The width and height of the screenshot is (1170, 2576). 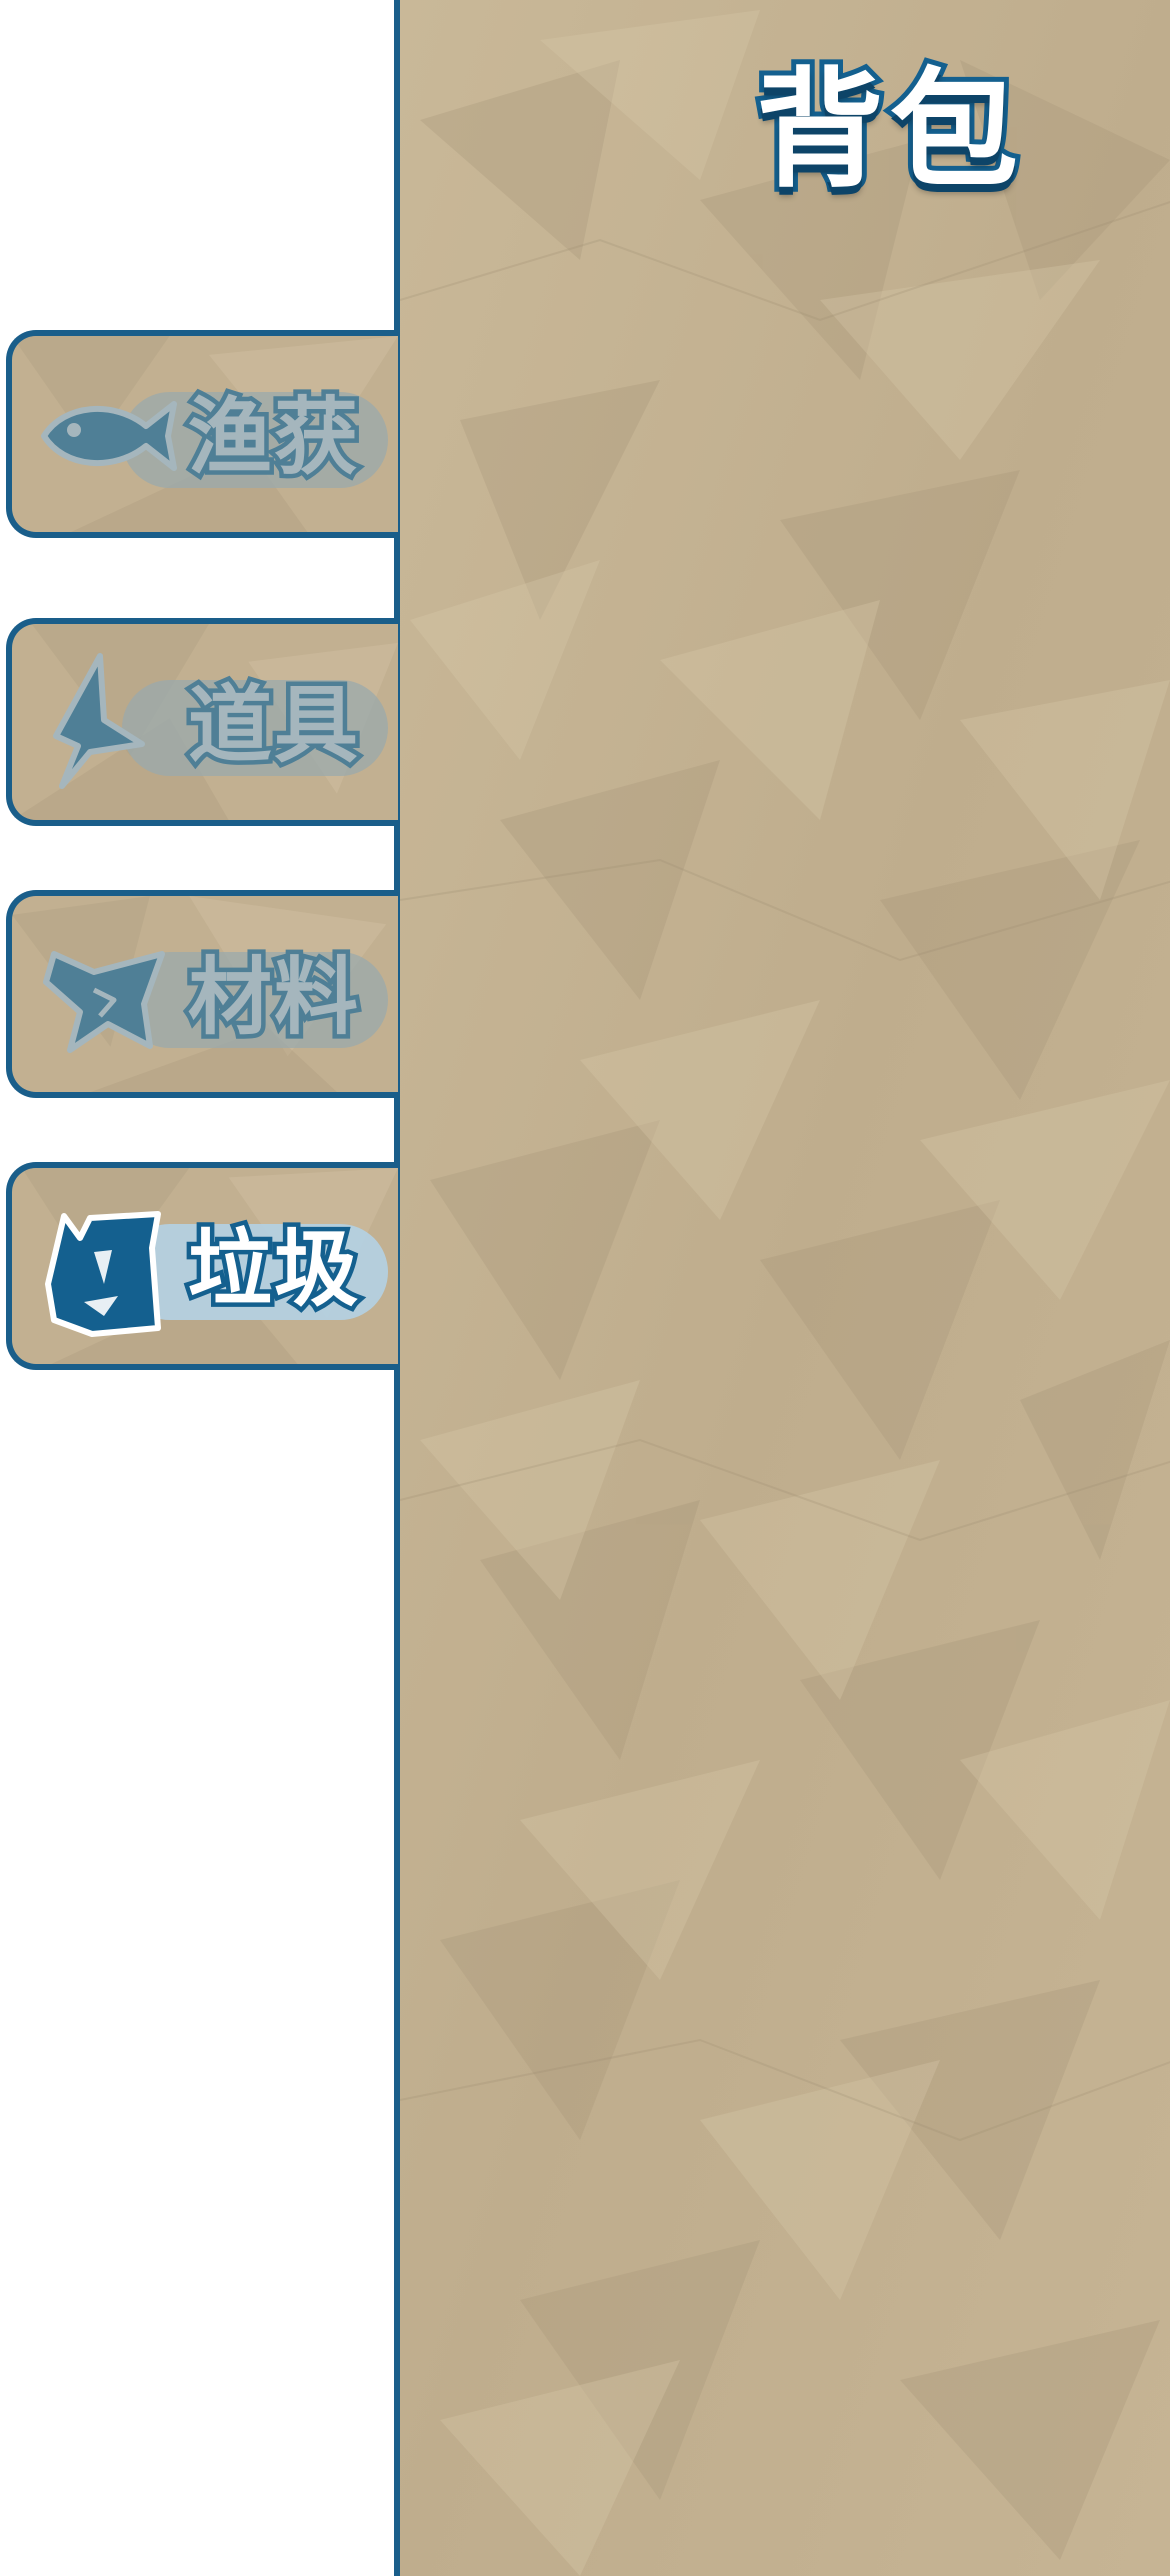 What do you see at coordinates (109, 436) in the screenshot?
I see `fish-icon` at bounding box center [109, 436].